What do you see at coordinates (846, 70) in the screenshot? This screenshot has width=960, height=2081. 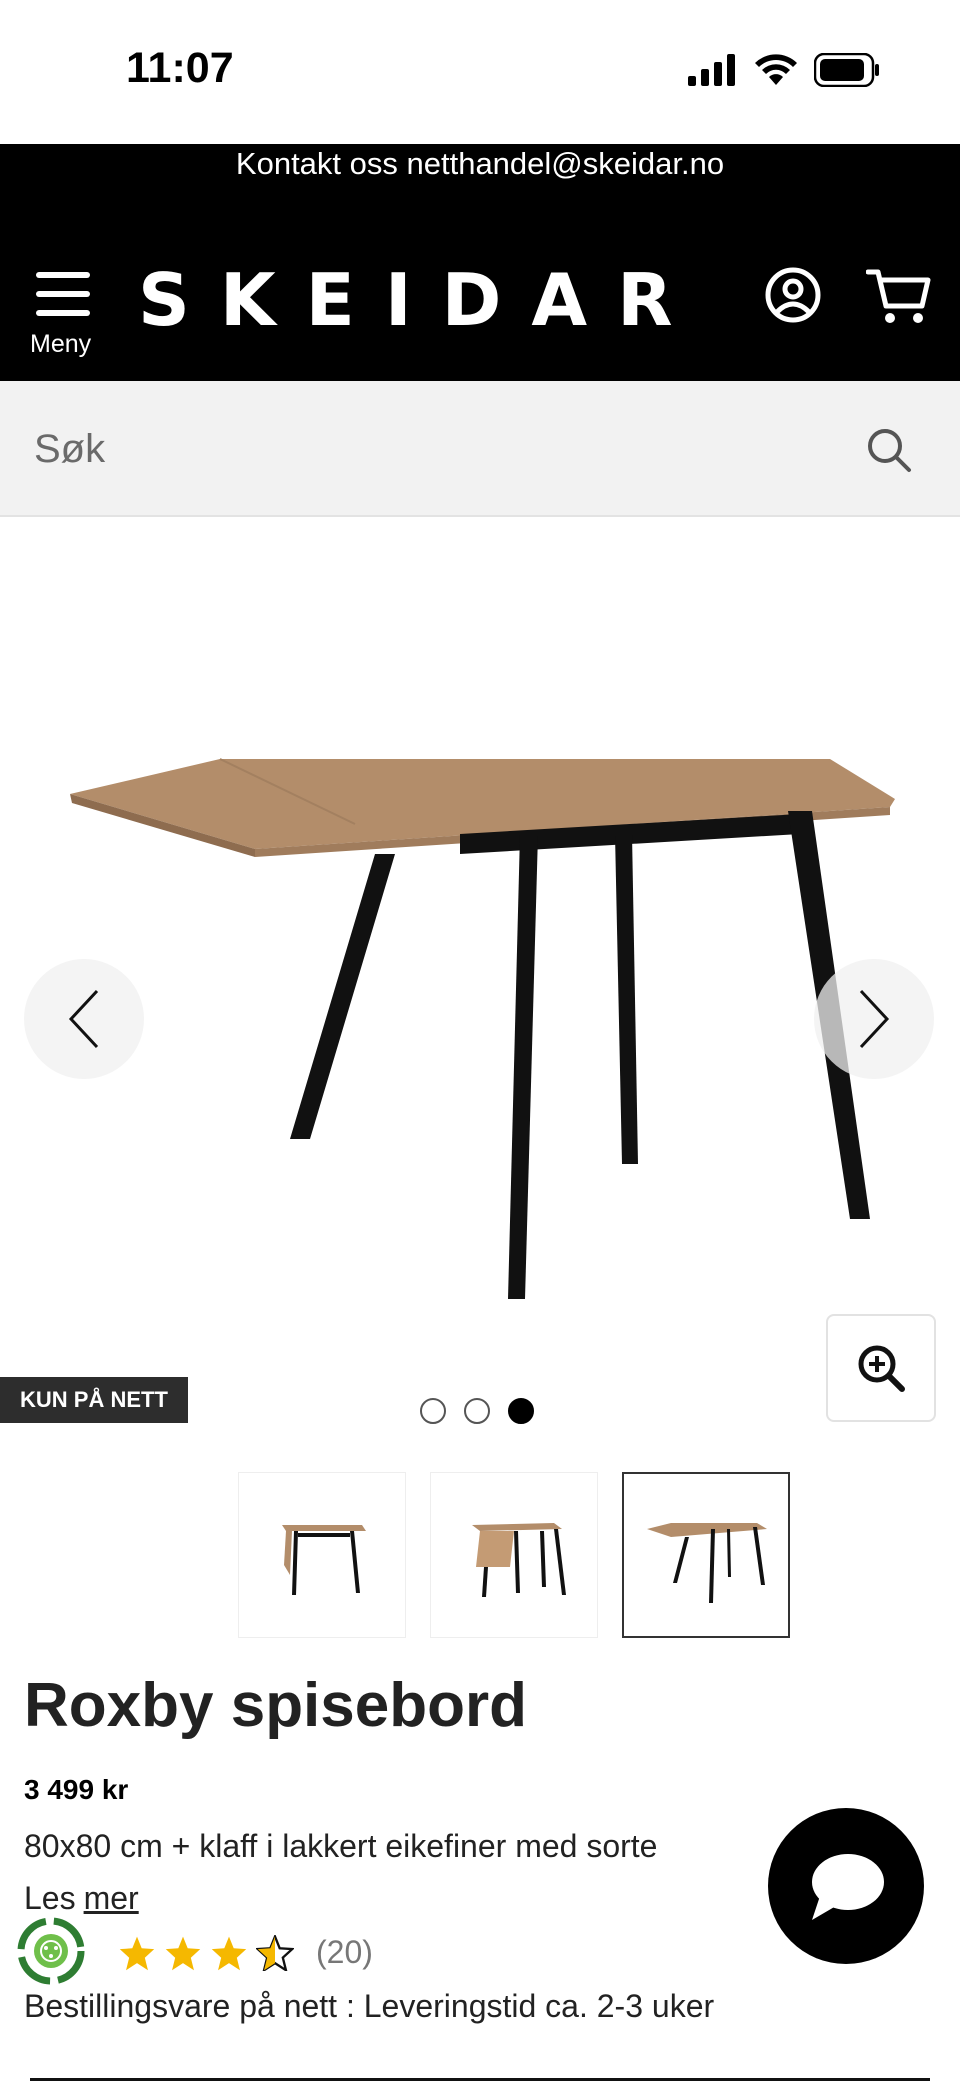 I see `battery-icon` at bounding box center [846, 70].